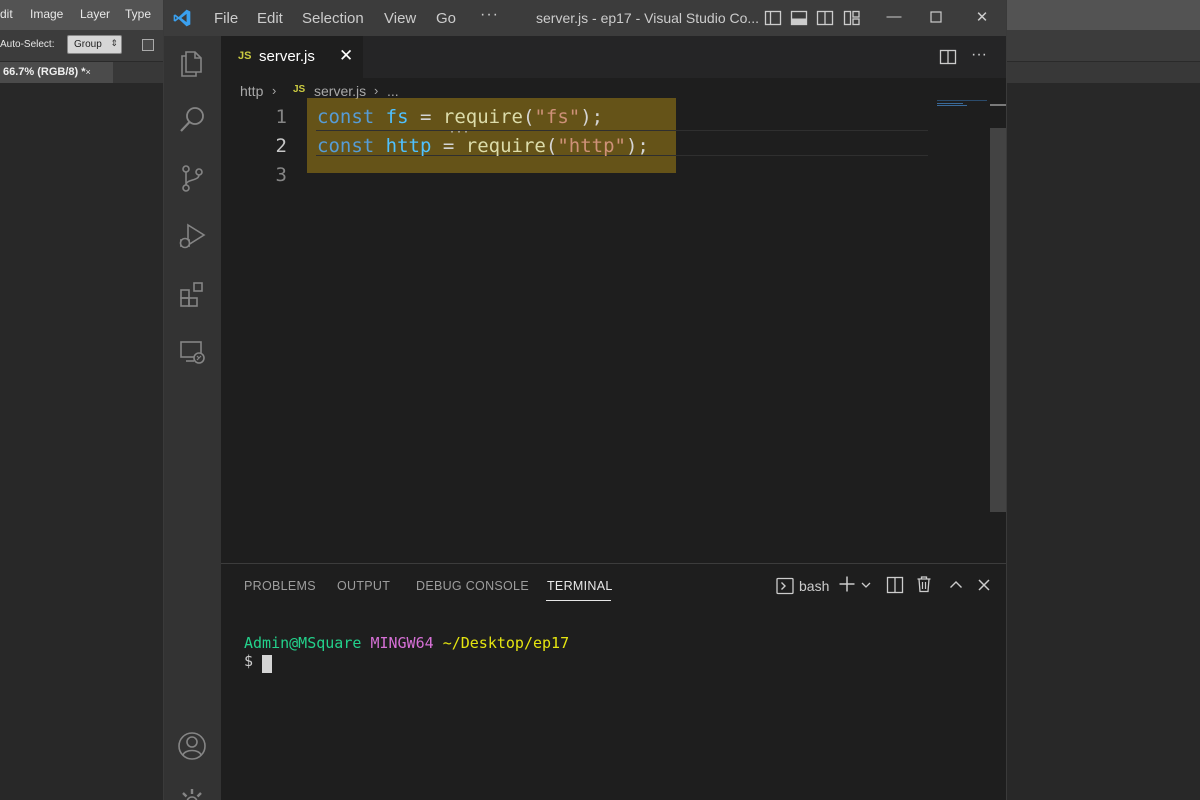 The width and height of the screenshot is (1200, 800). I want to click on split-terminal-icon, so click(895, 585).